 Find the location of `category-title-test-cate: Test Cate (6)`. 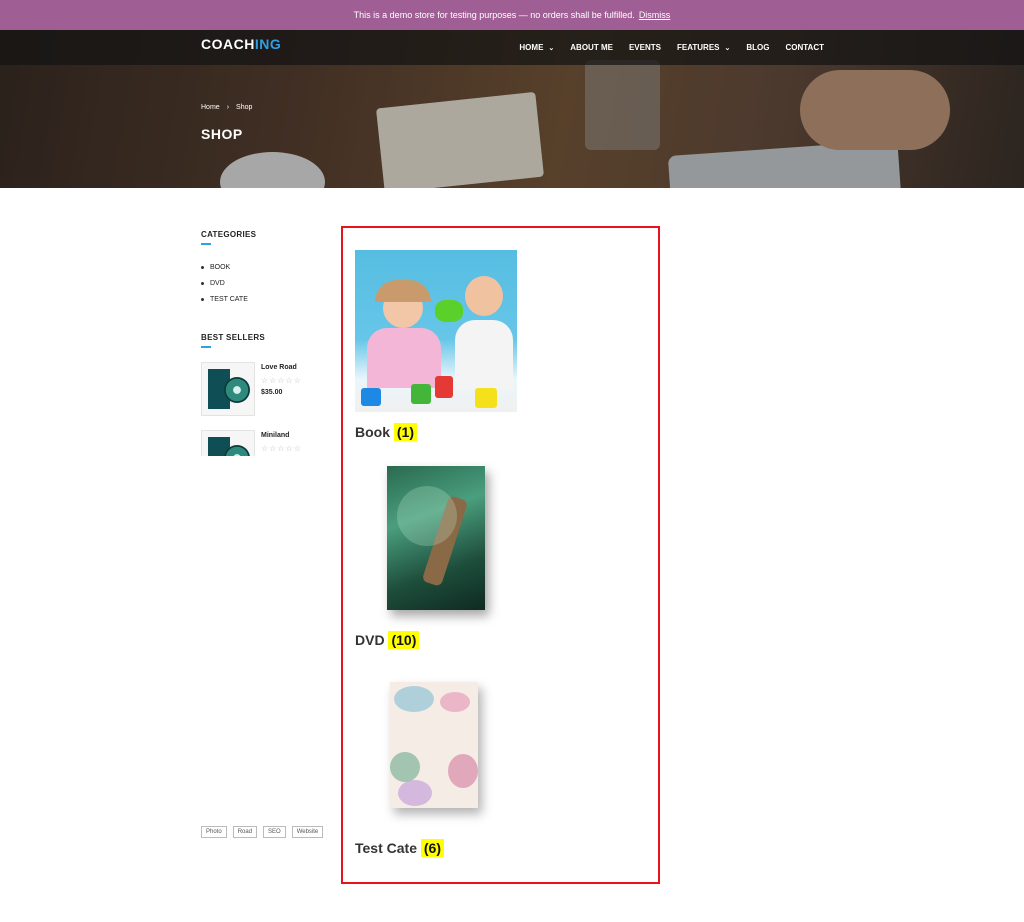

category-title-test-cate: Test Cate (6) is located at coordinates (399, 848).